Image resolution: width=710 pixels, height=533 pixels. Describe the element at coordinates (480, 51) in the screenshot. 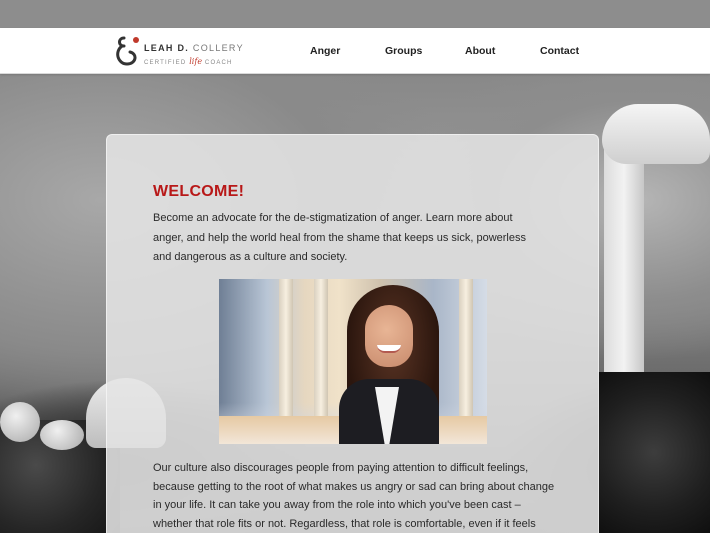

I see `nav-item-about: About` at that location.